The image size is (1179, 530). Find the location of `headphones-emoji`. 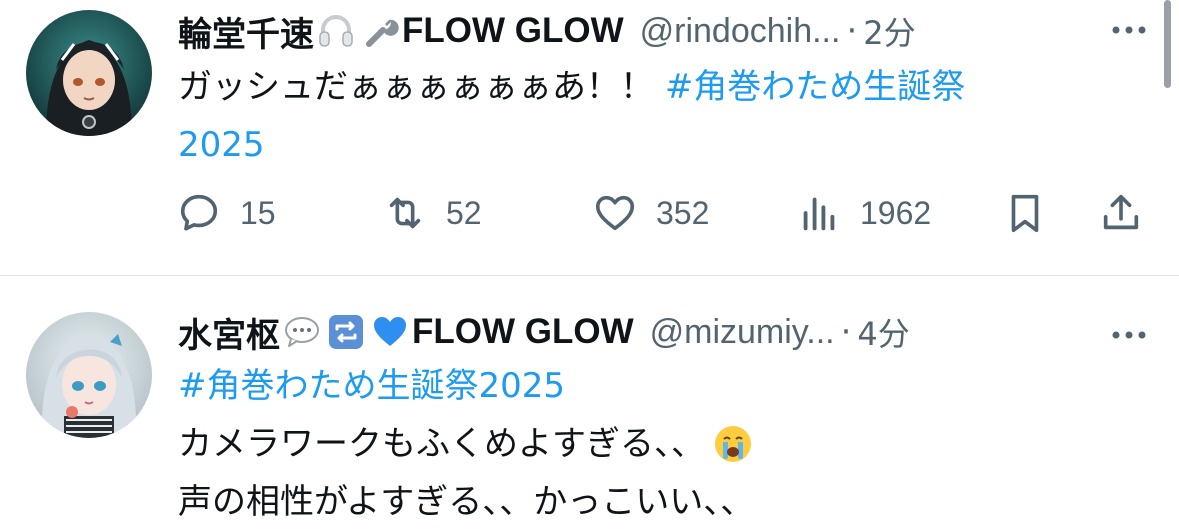

headphones-emoji is located at coordinates (336, 31).